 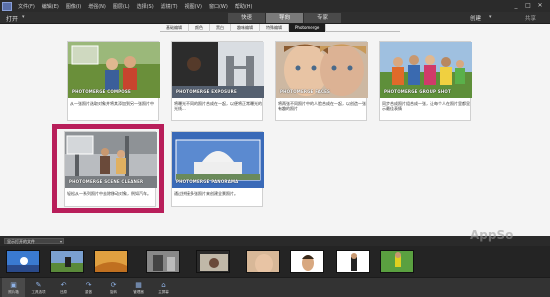 What do you see at coordinates (169, 6) in the screenshot?
I see `menu-filter: 滤镜(T)` at bounding box center [169, 6].